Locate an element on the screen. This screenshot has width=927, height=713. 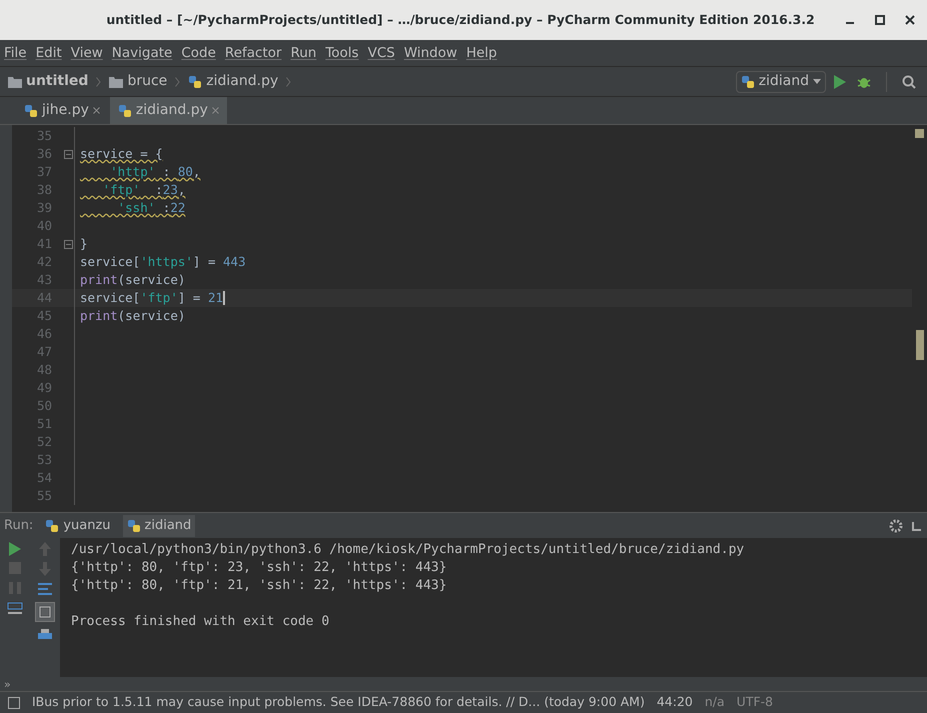
line-number: 41 is located at coordinates (44, 243).